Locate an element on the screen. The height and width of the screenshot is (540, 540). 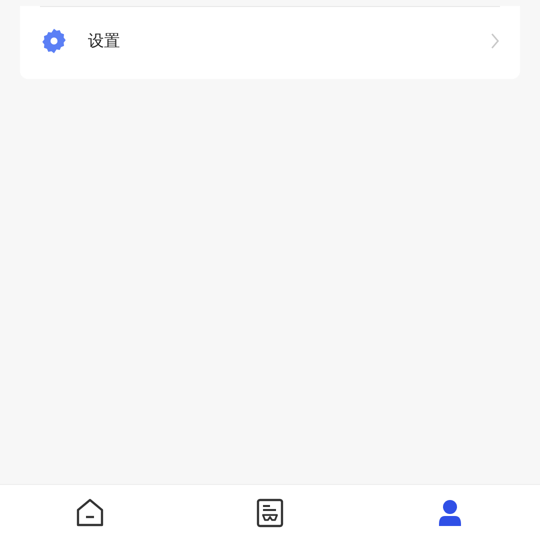
chevron-right-icon is located at coordinates (495, 41).